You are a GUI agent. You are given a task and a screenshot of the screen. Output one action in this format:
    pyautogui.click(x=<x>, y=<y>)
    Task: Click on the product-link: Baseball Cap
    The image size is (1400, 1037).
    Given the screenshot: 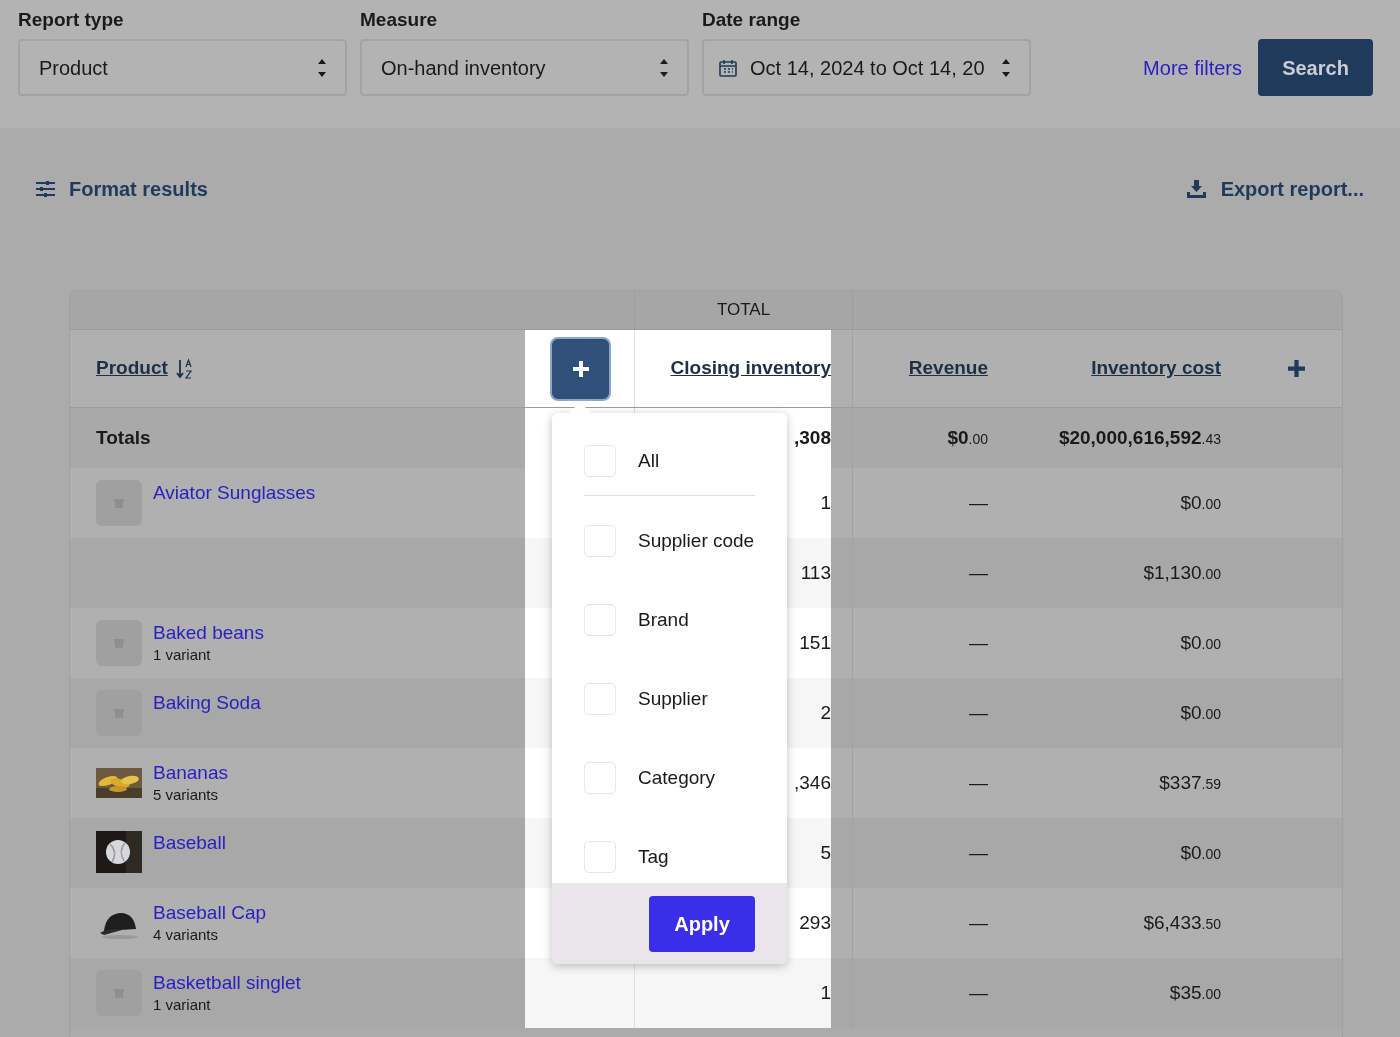 What is the action you would take?
    pyautogui.click(x=210, y=913)
    